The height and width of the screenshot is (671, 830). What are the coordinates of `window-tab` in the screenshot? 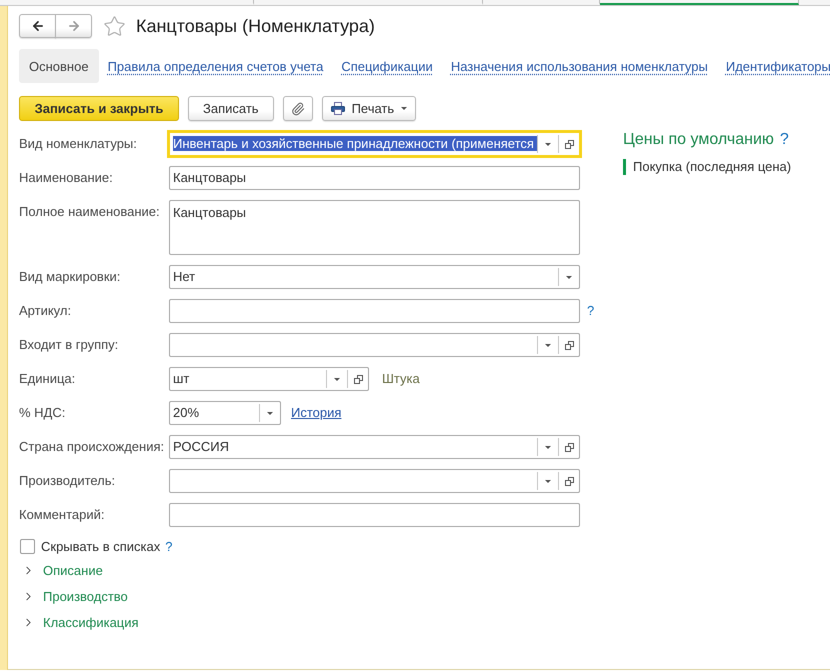 It's located at (699, 2).